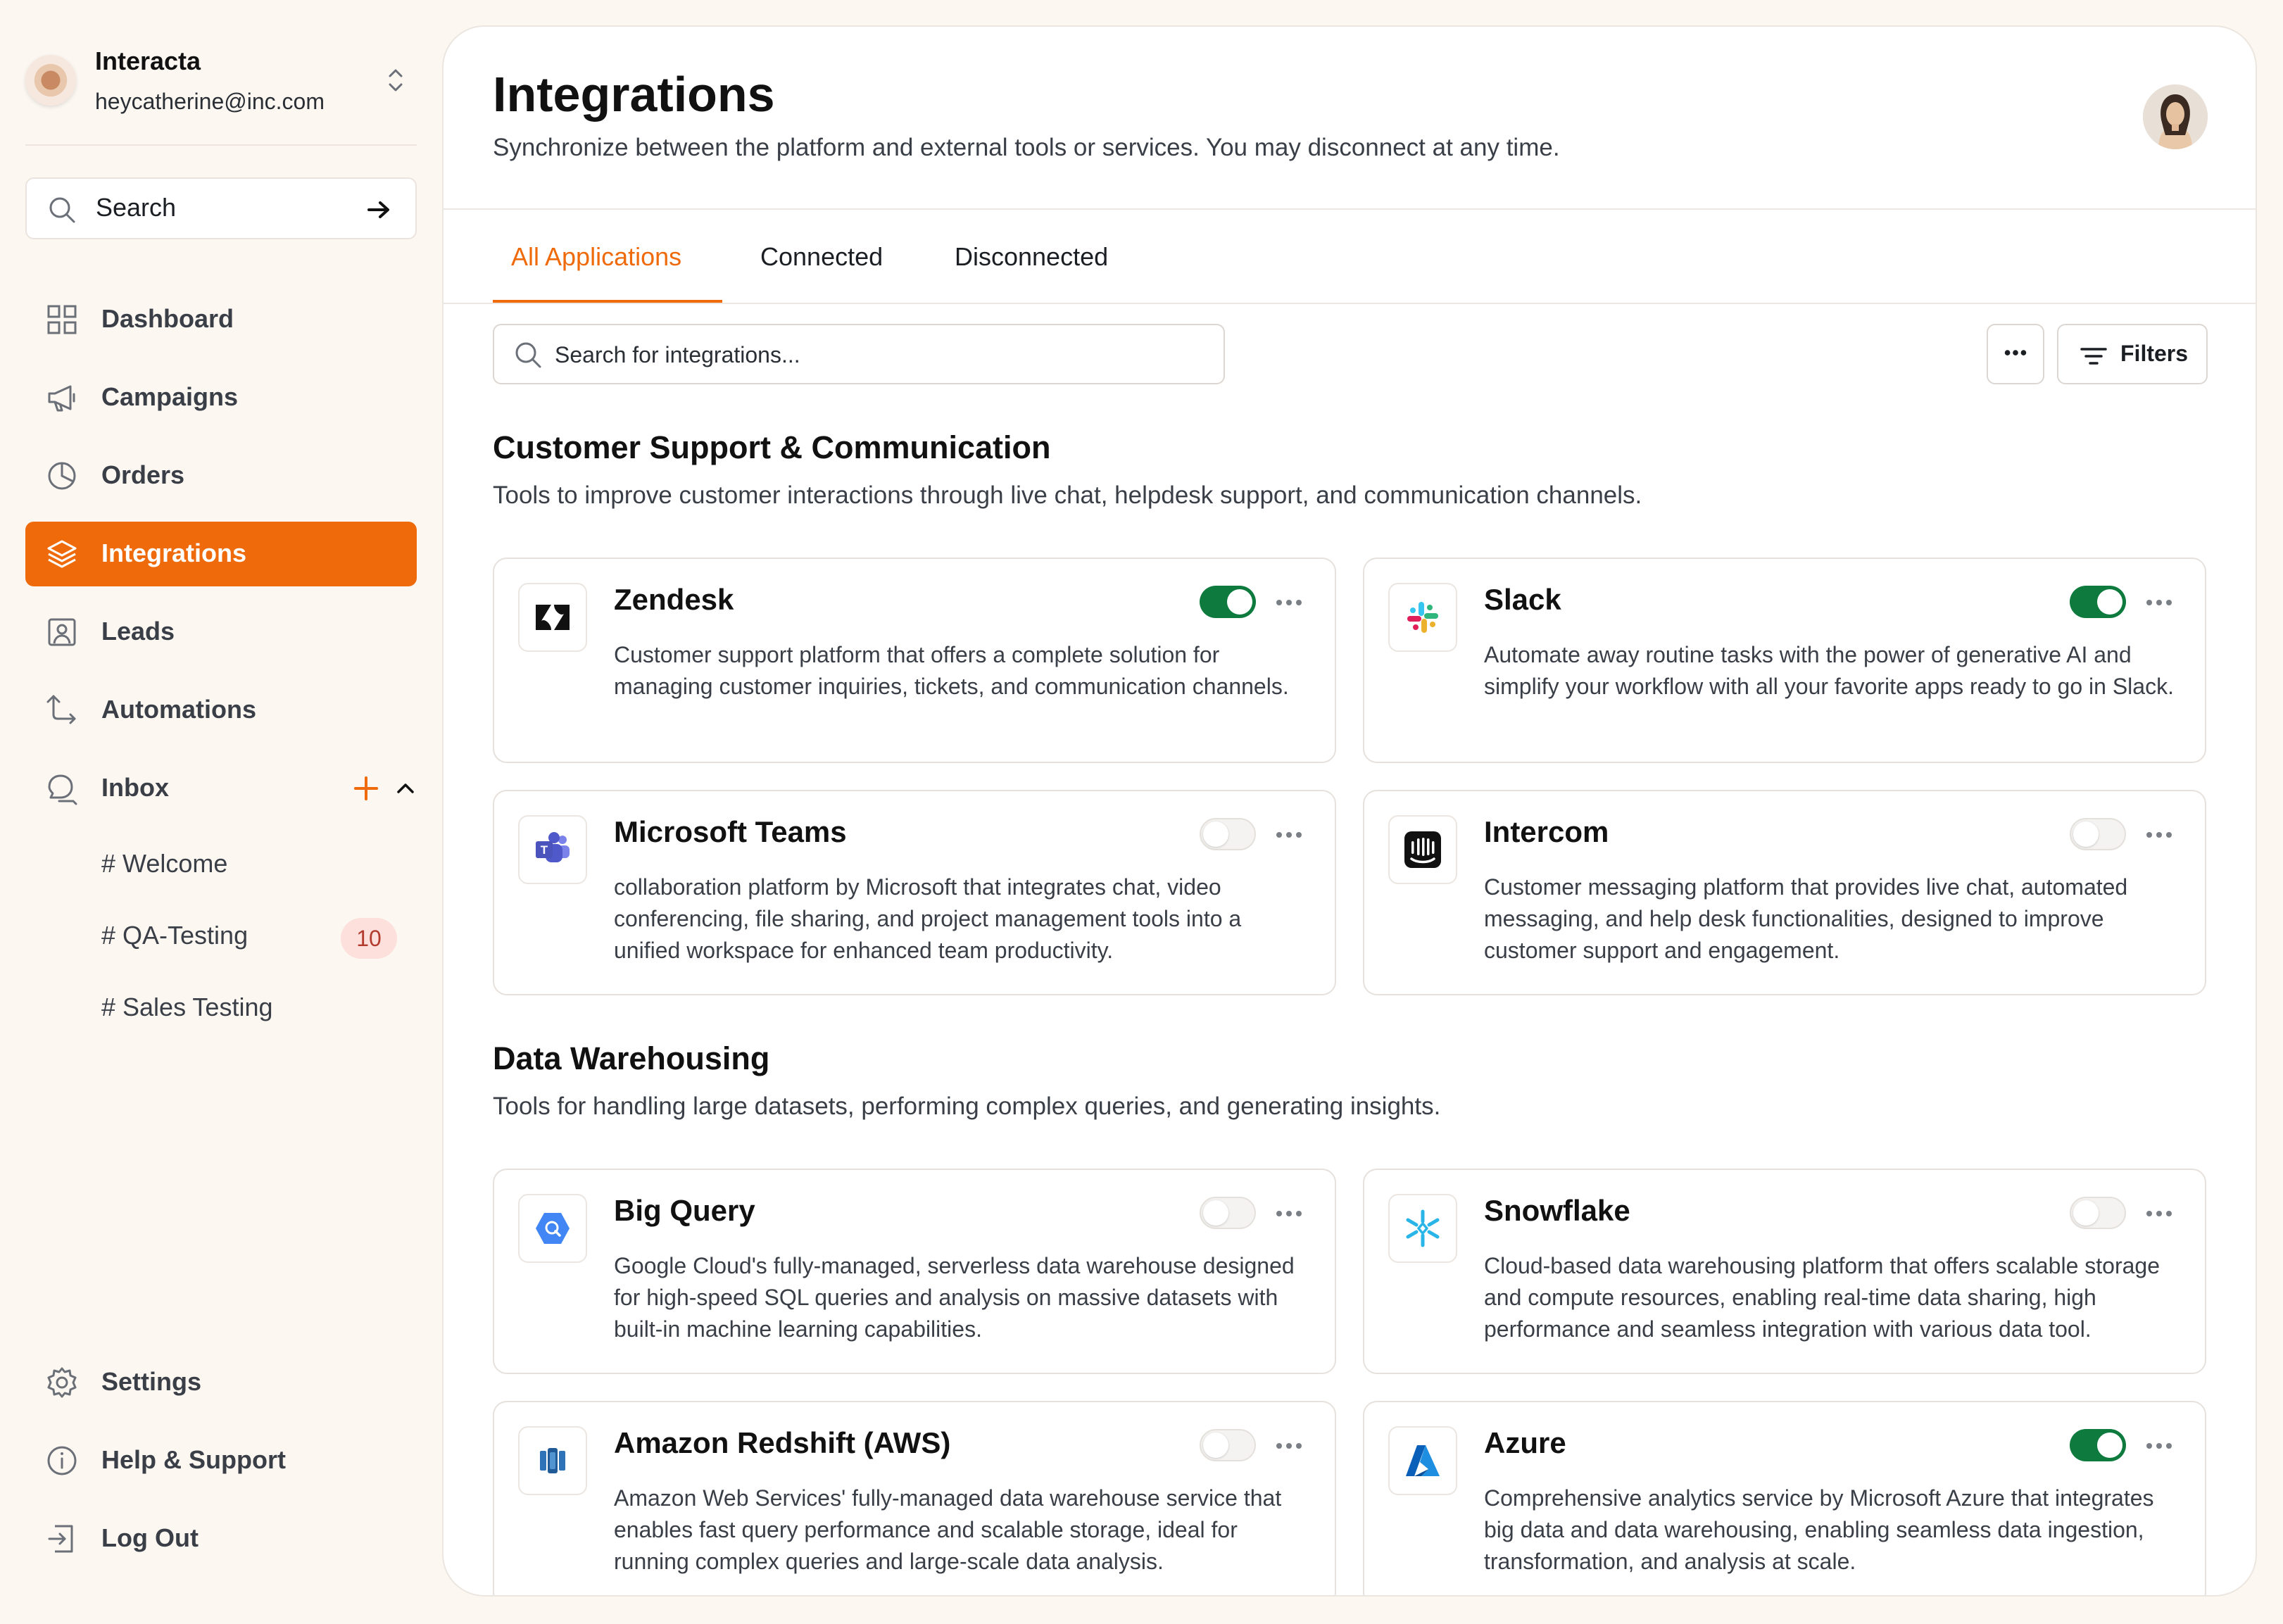 The width and height of the screenshot is (2283, 1624). Describe the element at coordinates (544, 850) in the screenshot. I see `svg-text: T` at that location.